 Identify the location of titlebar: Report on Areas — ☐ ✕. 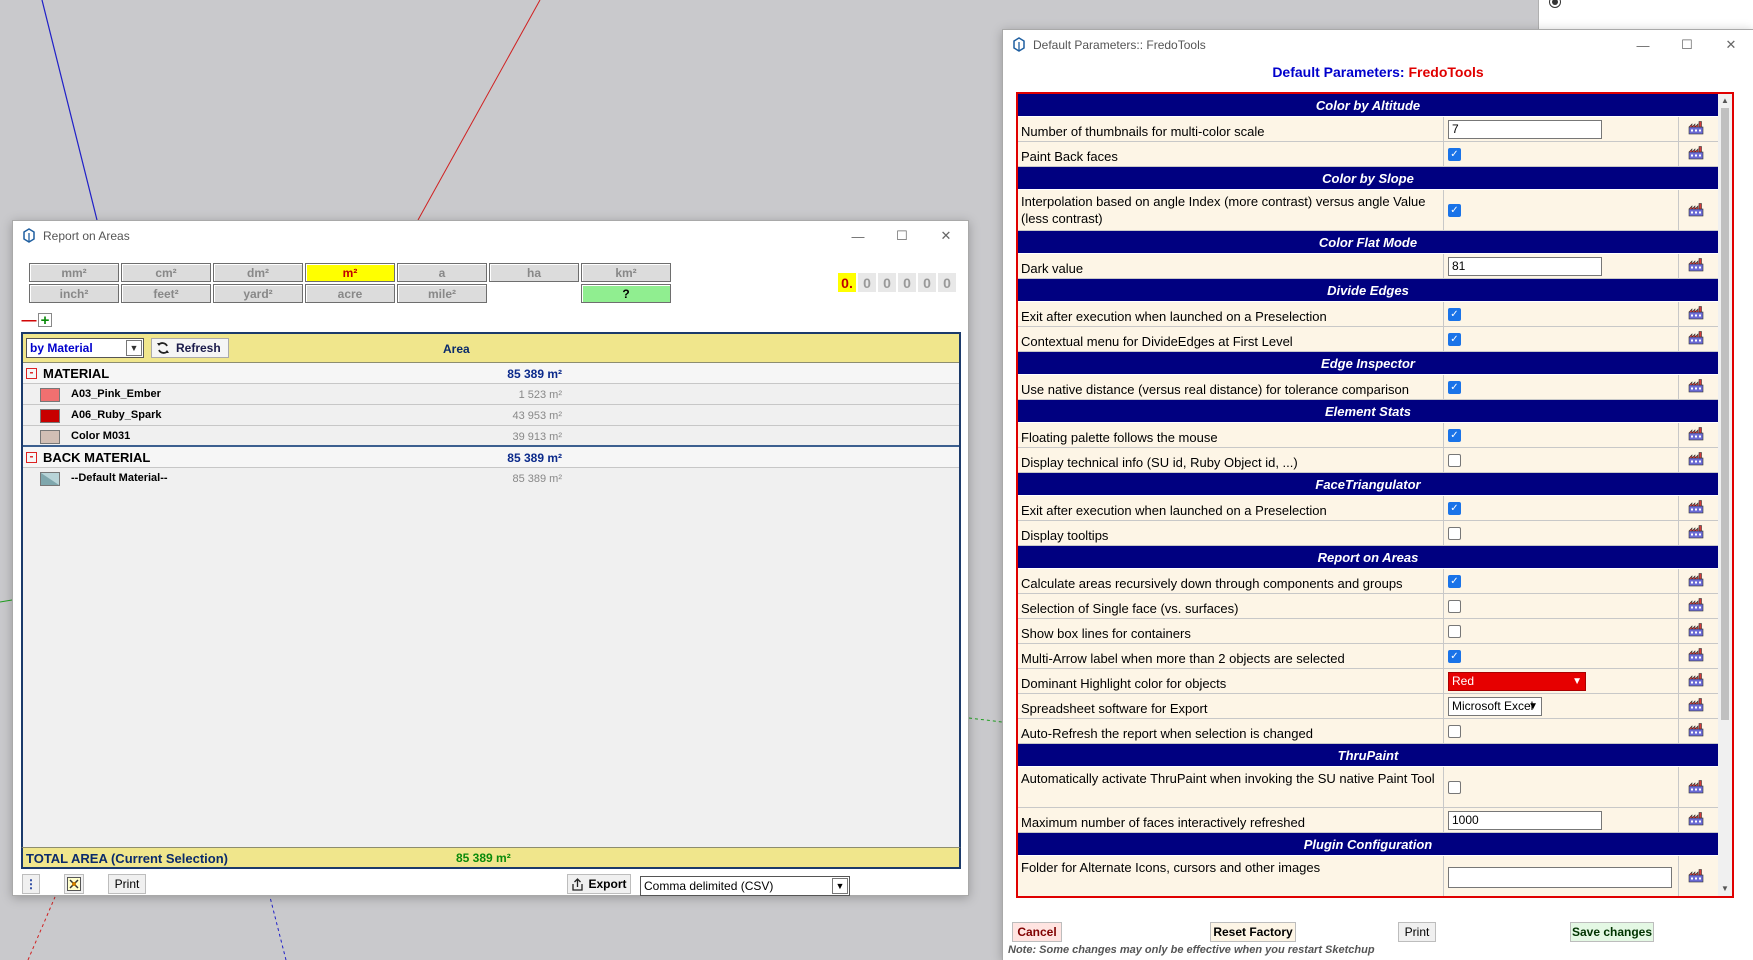
(490, 236).